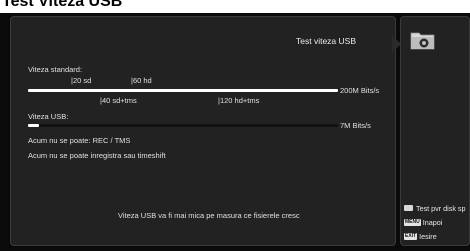  I want to click on menu-item-test-pvr: Test pvr disk sp, so click(435, 208).